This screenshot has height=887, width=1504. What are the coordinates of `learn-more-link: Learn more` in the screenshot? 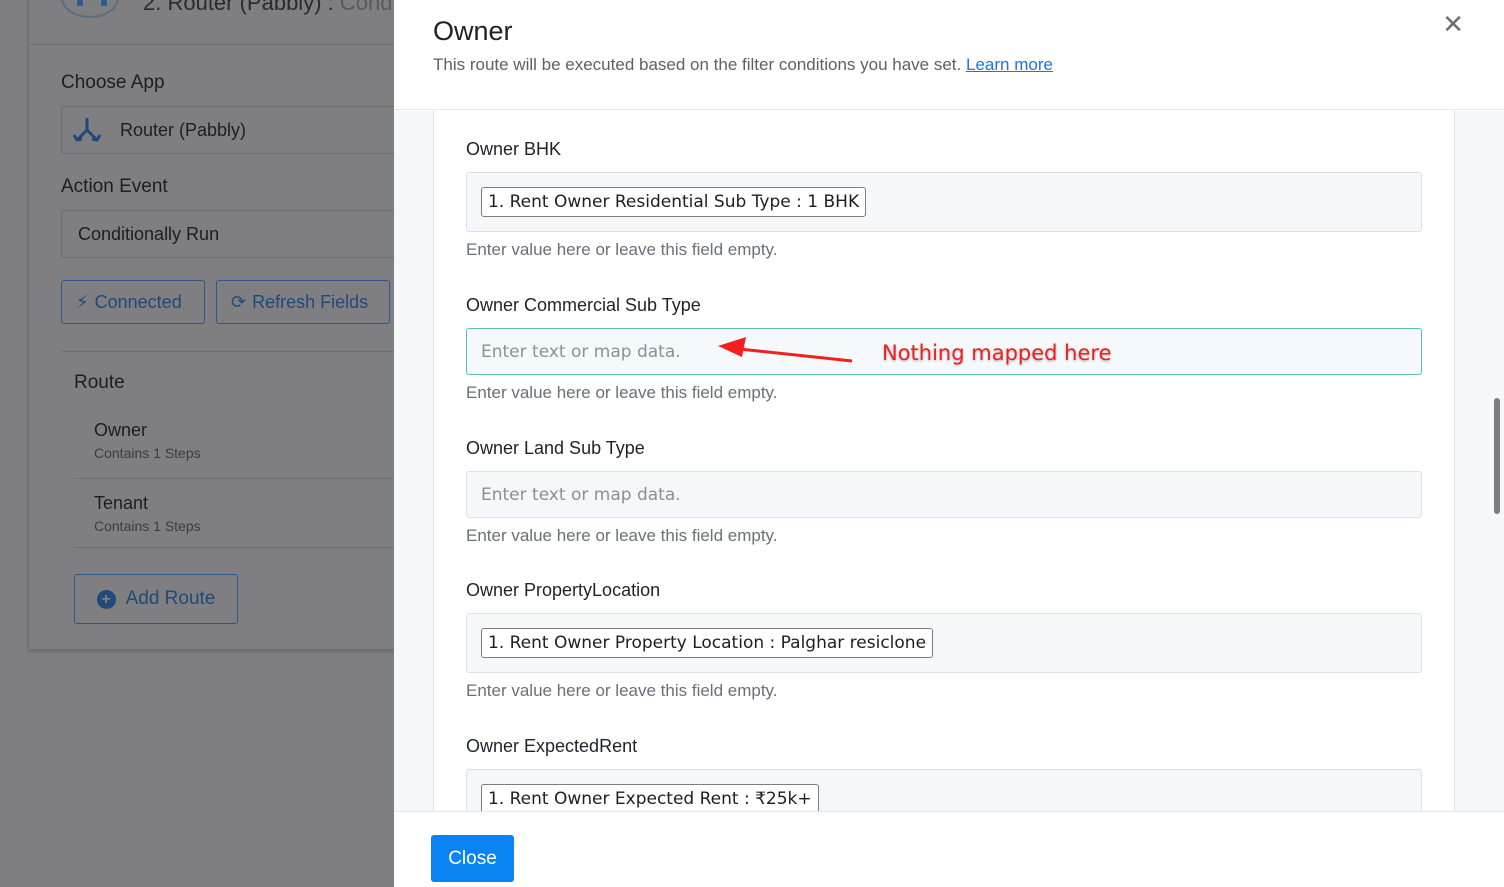 It's located at (1009, 64).